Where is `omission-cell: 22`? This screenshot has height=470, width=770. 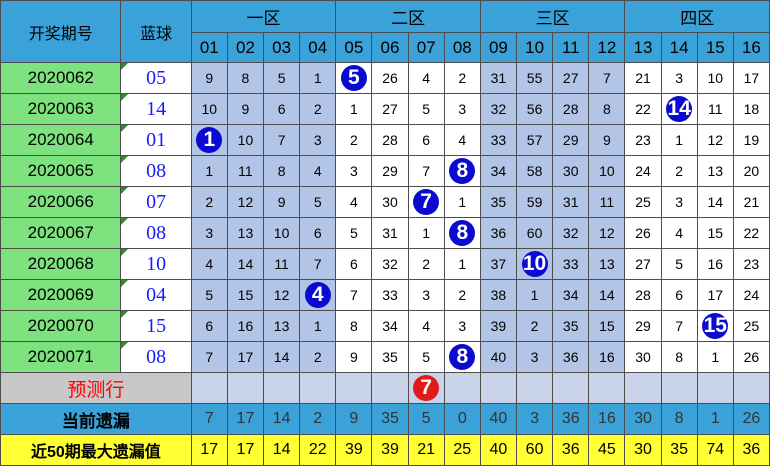 omission-cell: 22 is located at coordinates (751, 233).